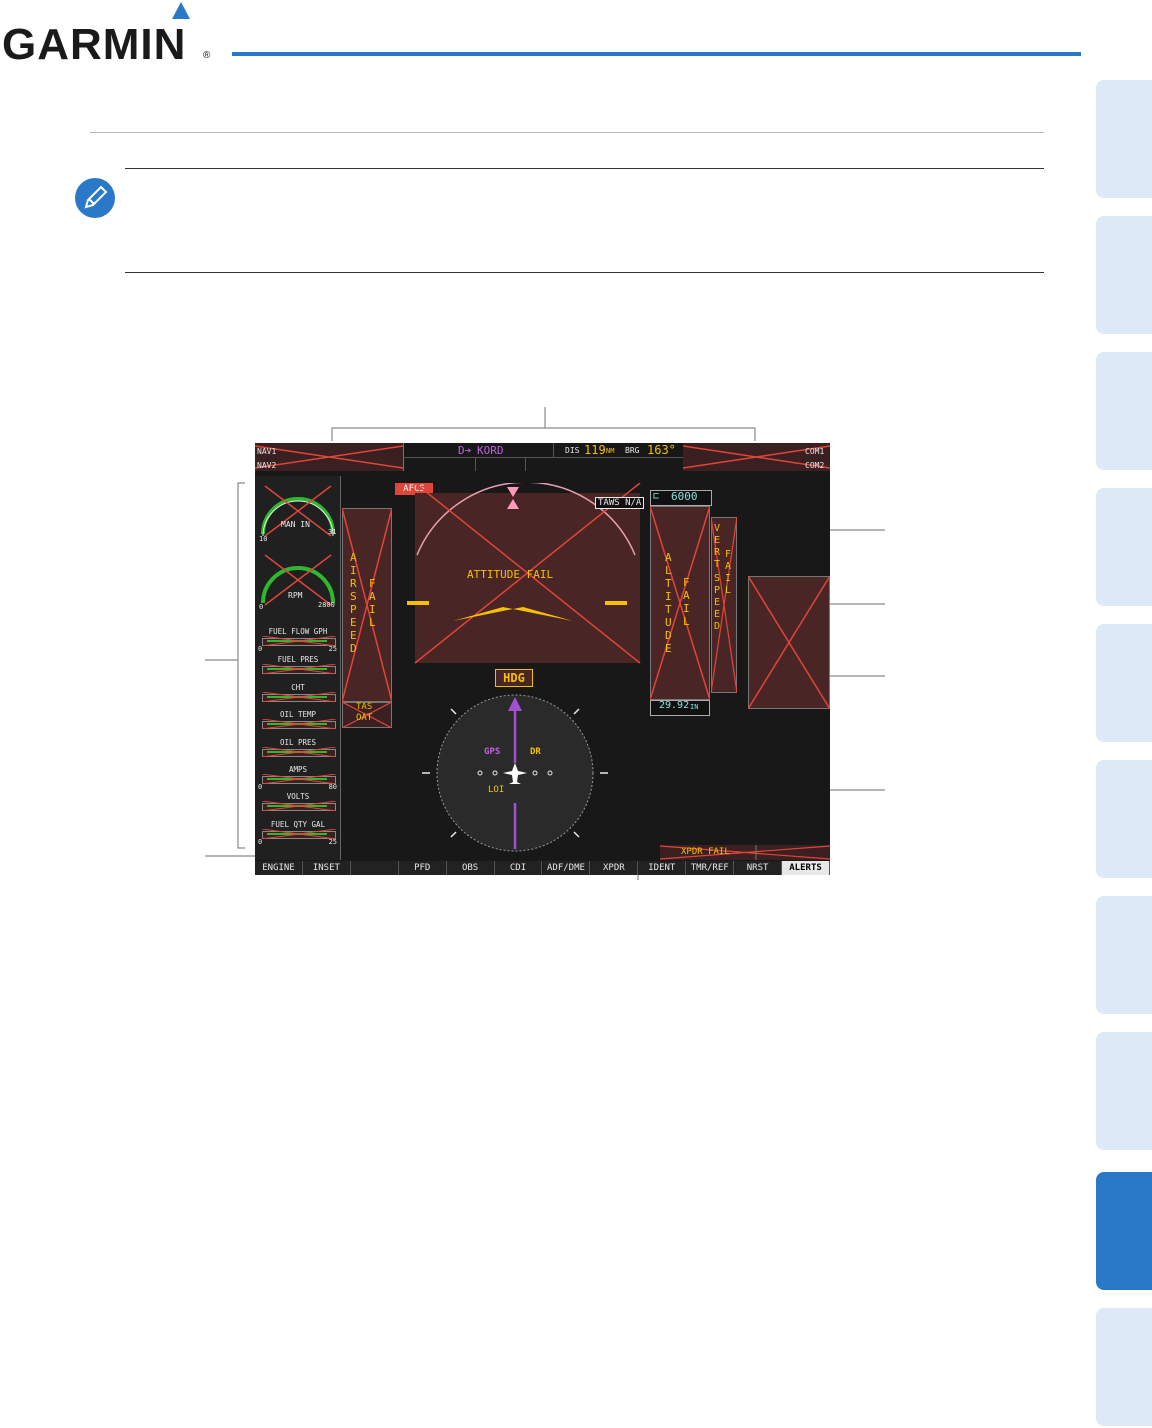 This screenshot has width=1152, height=1428. I want to click on engine-bar-gauge: OIL TEMP, so click(298, 723).